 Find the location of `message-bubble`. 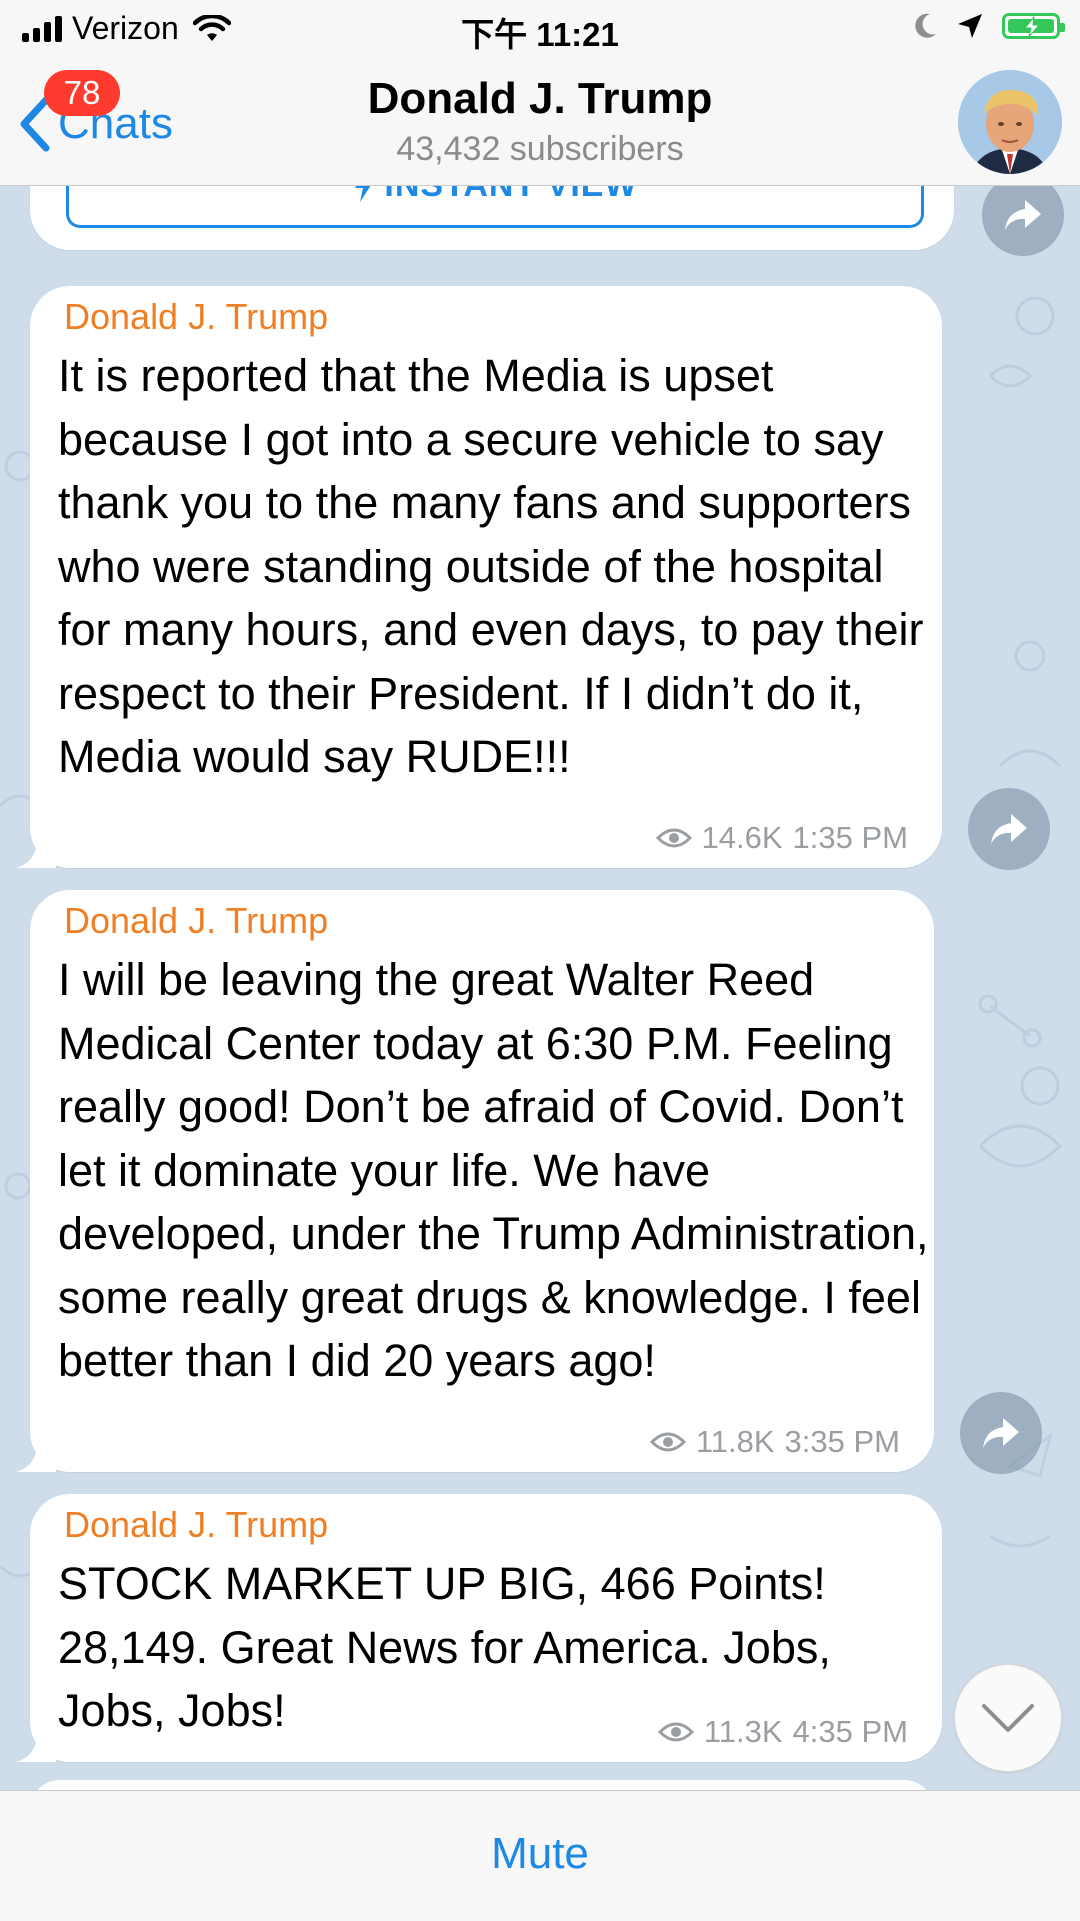

message-bubble is located at coordinates (482, 1785).